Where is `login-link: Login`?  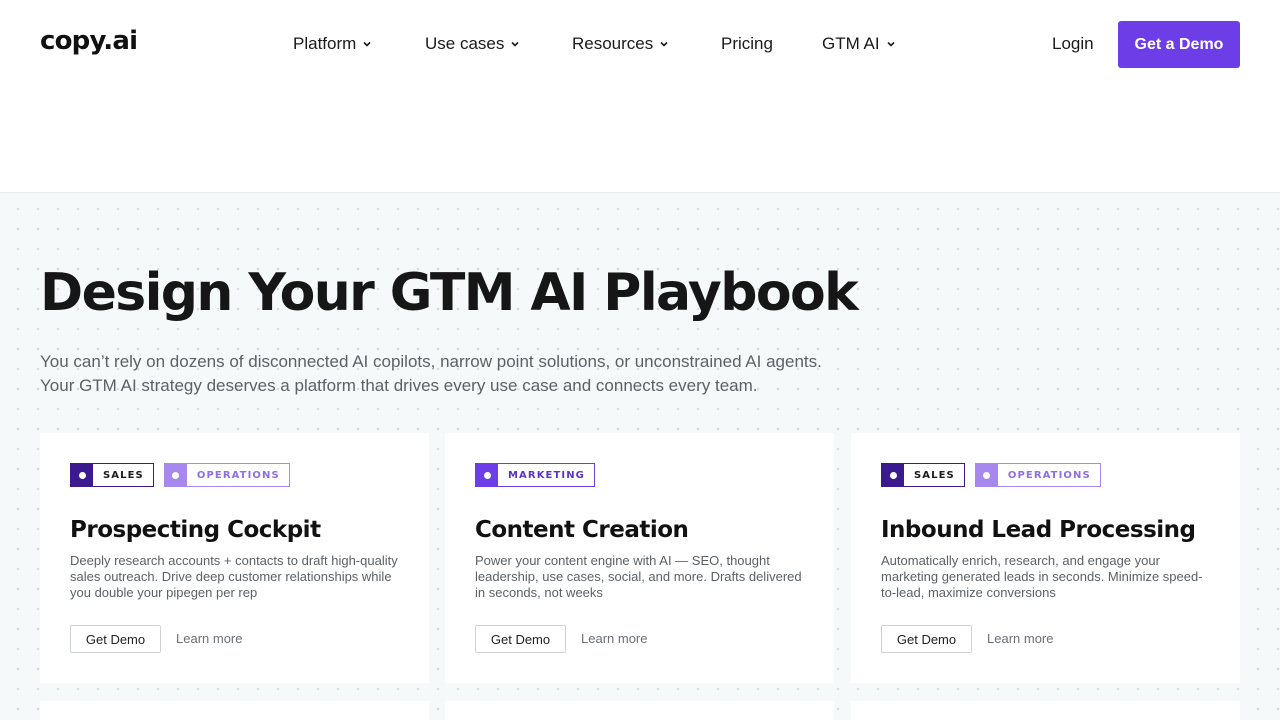
login-link: Login is located at coordinates (1073, 44).